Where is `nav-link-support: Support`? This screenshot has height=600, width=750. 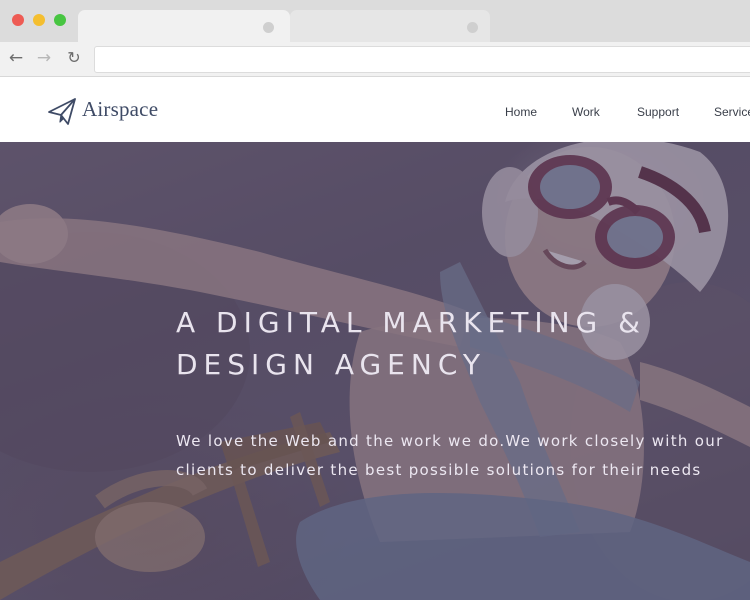
nav-link-support: Support is located at coordinates (658, 112).